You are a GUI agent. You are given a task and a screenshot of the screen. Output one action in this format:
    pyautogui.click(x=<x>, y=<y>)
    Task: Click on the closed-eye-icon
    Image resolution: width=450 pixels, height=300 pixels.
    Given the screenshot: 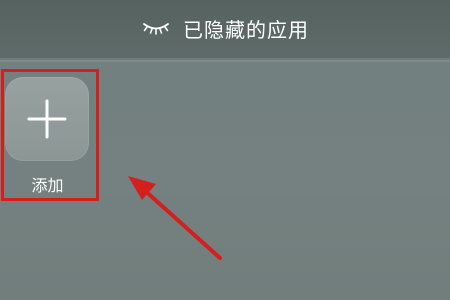 What is the action you would take?
    pyautogui.click(x=156, y=29)
    